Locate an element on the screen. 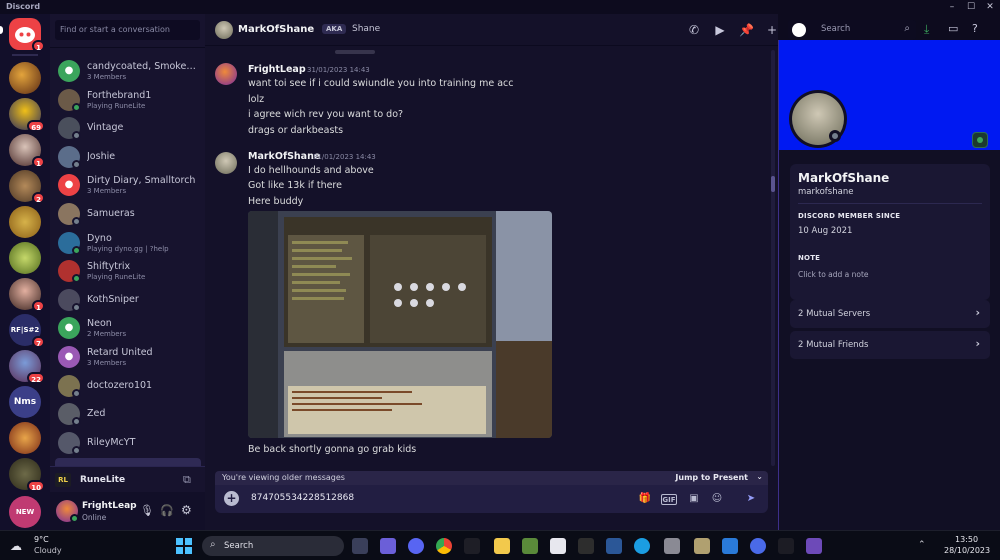  server-anime: 22 is located at coordinates (27, 367).